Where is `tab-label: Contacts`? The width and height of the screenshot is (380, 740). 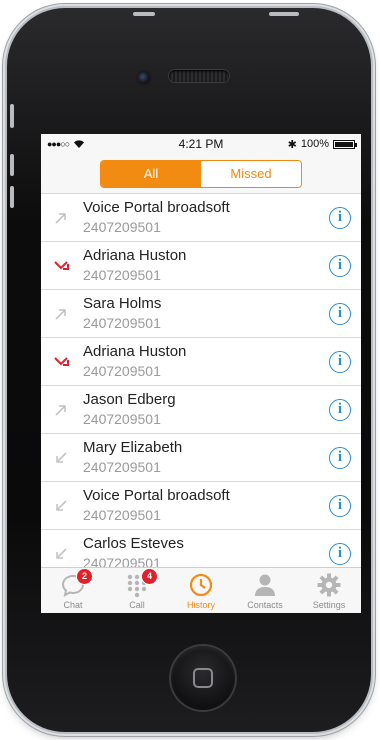
tab-label: Contacts is located at coordinates (265, 605).